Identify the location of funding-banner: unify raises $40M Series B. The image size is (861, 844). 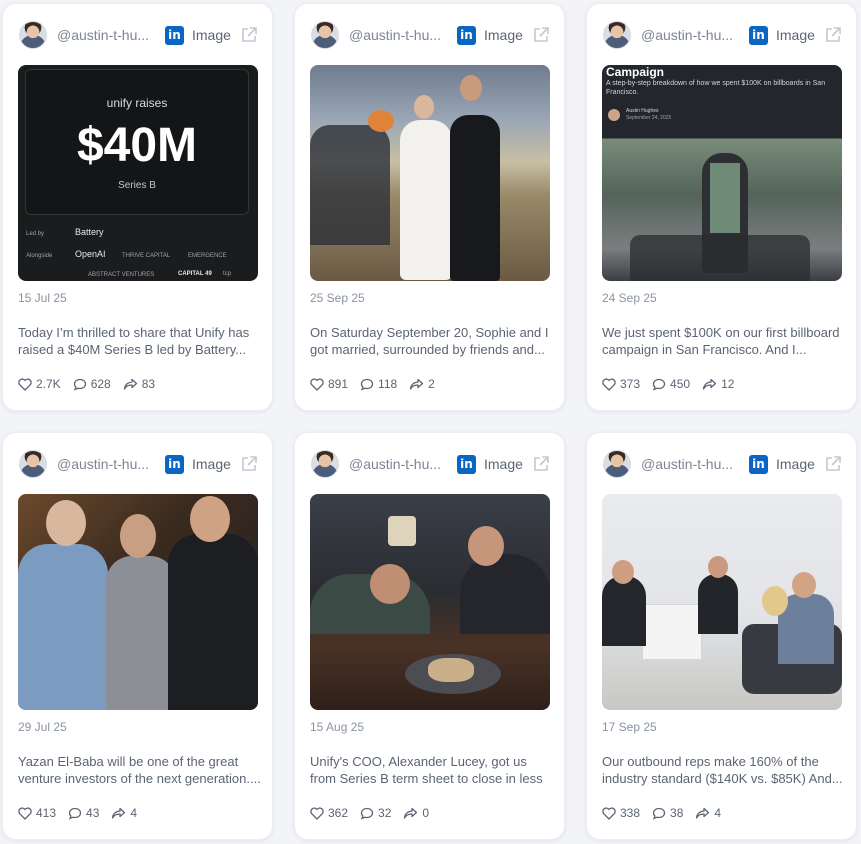
(137, 142).